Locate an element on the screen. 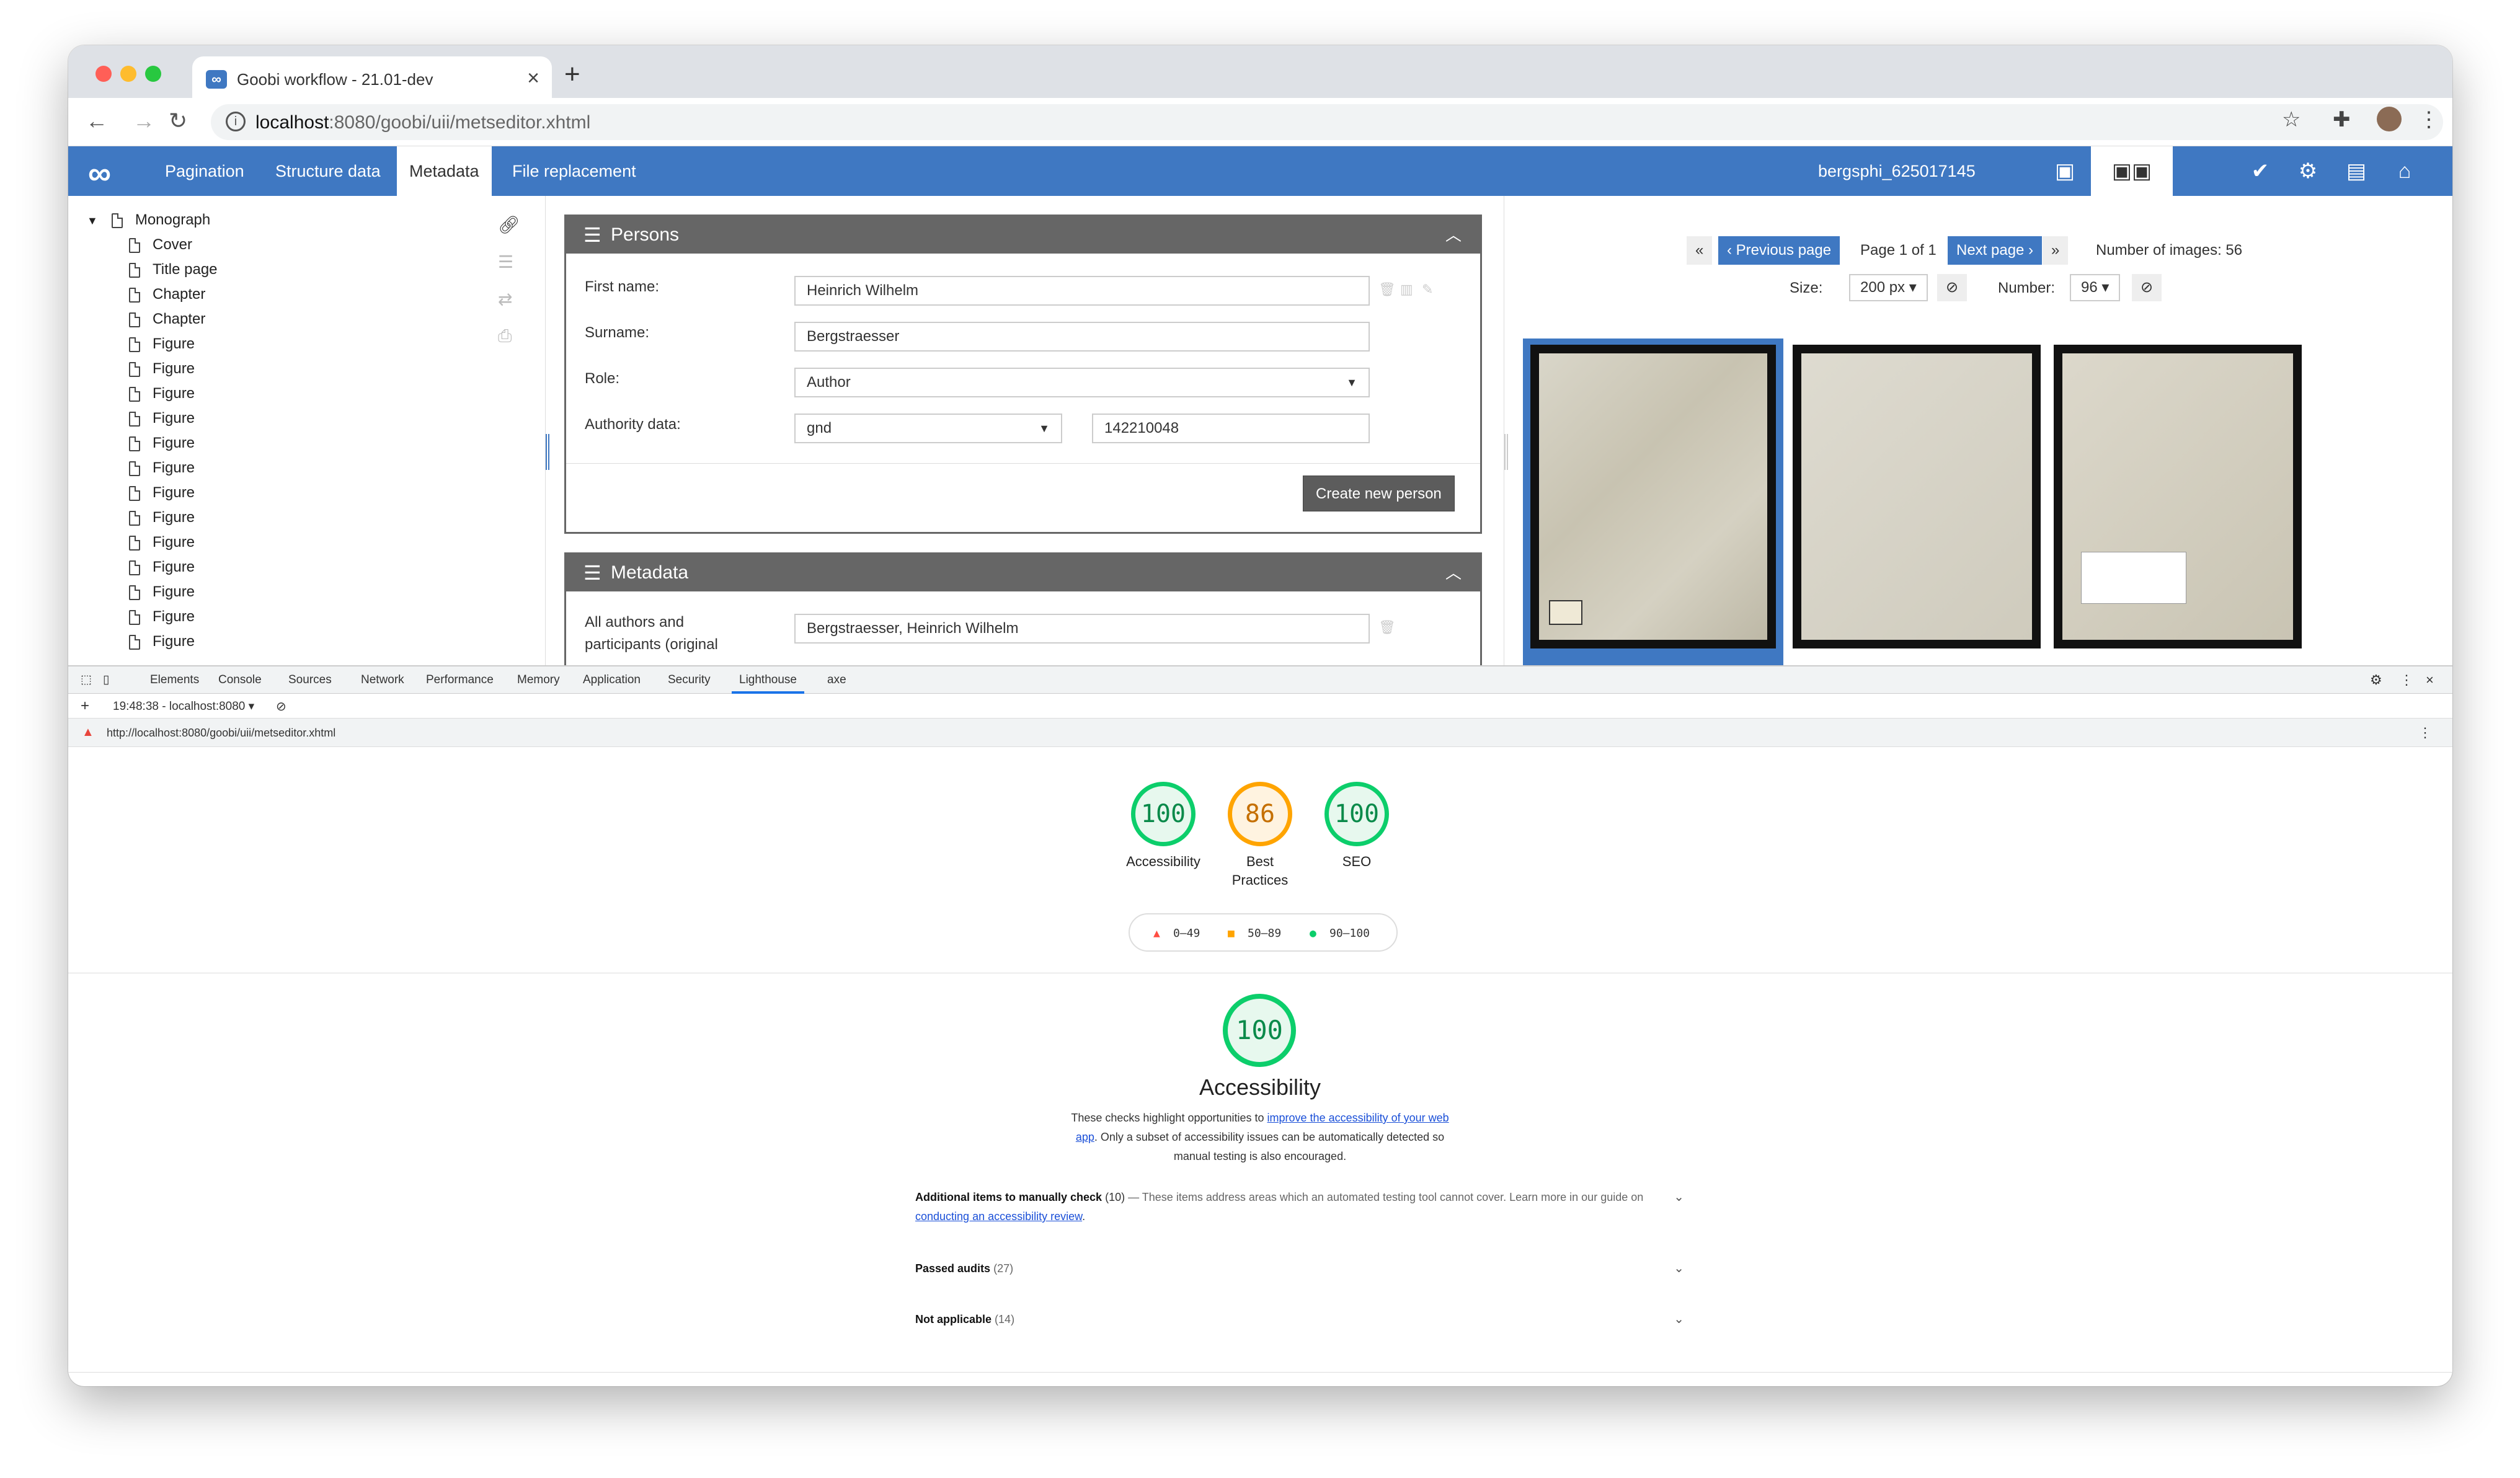 The image size is (2520, 1478). devtools-tab: Security is located at coordinates (689, 680).